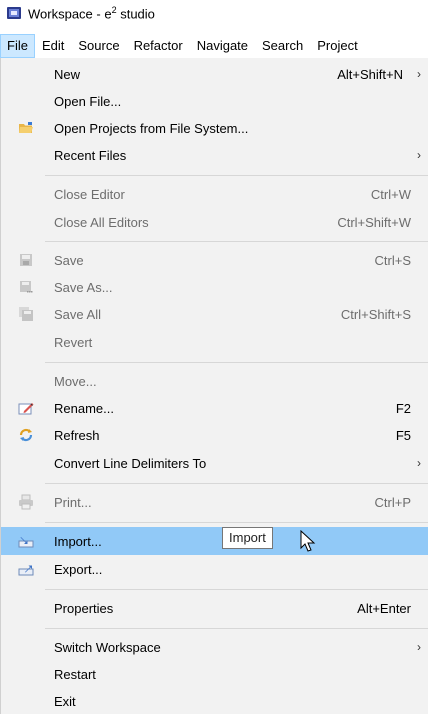  What do you see at coordinates (214, 608) in the screenshot?
I see `menu-item-properties: Properties Alt+Enter` at bounding box center [214, 608].